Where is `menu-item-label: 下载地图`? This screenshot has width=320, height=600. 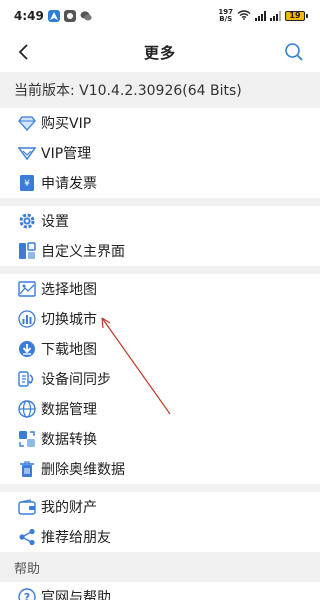 menu-item-label: 下载地图 is located at coordinates (69, 350).